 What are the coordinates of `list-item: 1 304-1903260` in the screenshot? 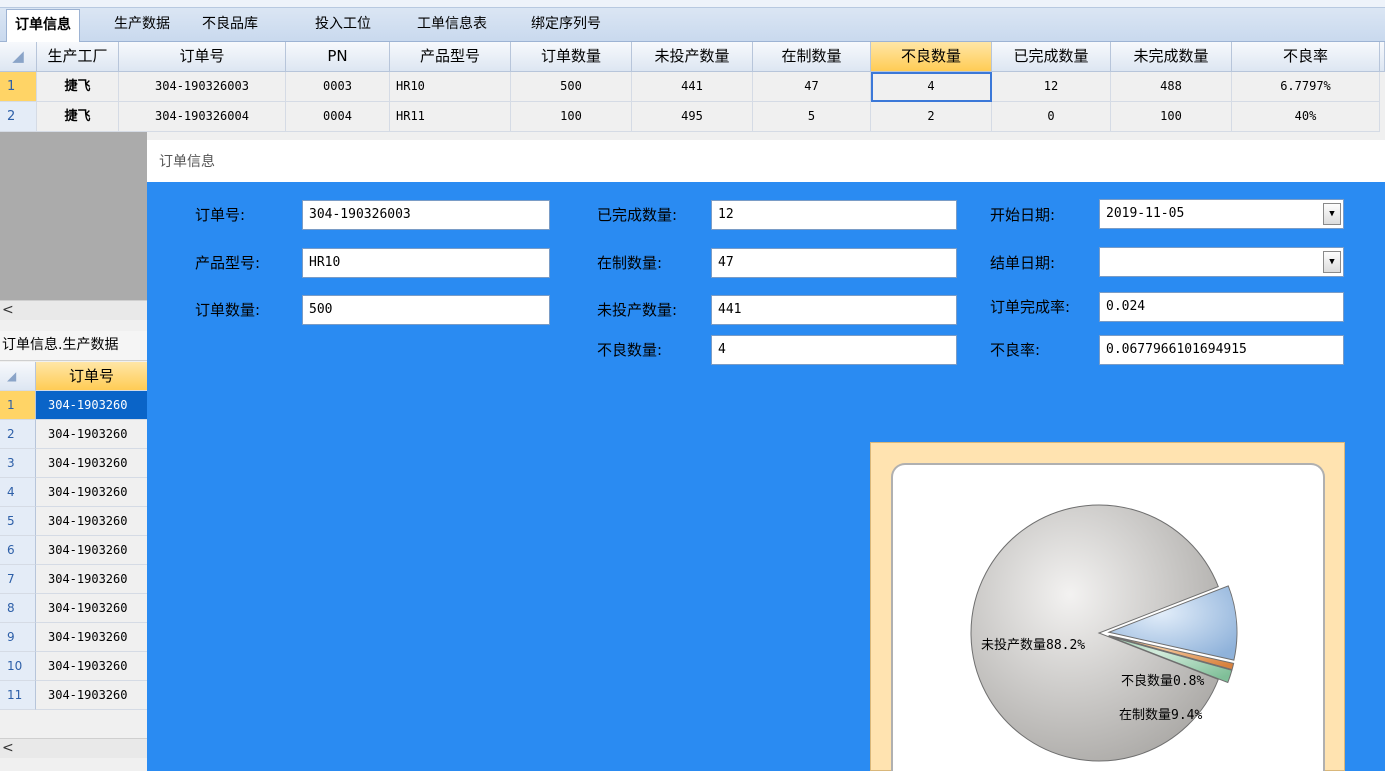 It's located at (73, 405).